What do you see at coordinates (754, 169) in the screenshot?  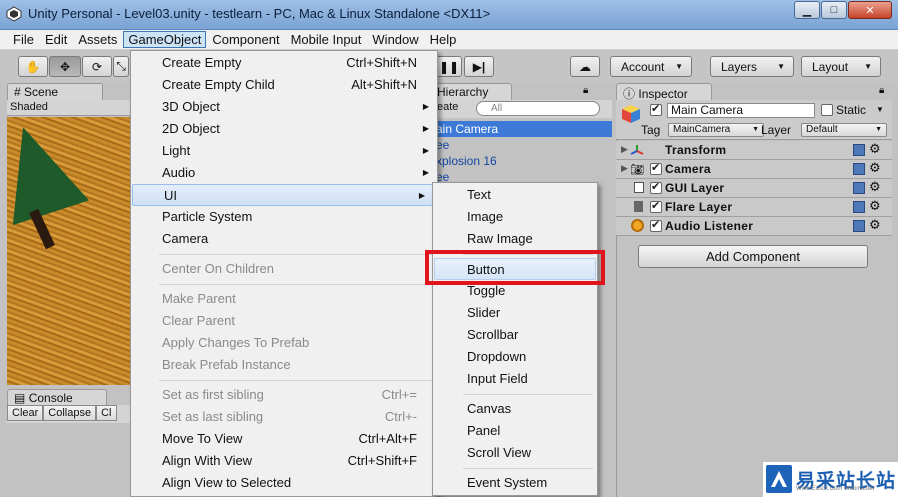 I see `component-camera: ▶ 📷︎ Camera ⚙` at bounding box center [754, 169].